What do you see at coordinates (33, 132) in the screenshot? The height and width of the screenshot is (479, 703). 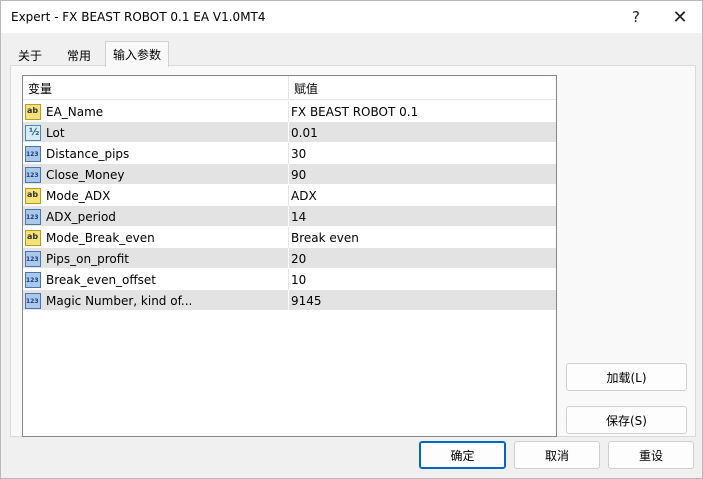 I see `double-type-icon` at bounding box center [33, 132].